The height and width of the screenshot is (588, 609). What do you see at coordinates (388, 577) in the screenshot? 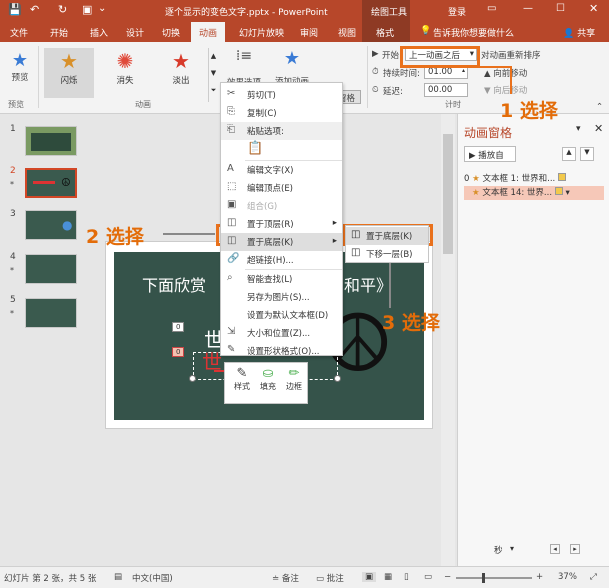
I see `slide-sorter-icon: ▦` at bounding box center [388, 577].